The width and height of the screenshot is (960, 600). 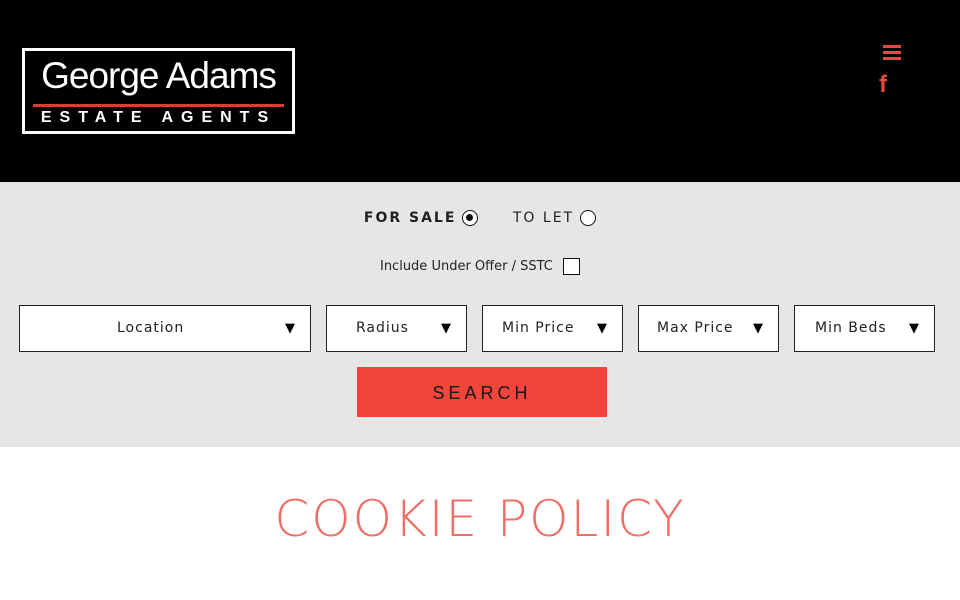 I want to click on tab-for-sale-label: FOR SALE, so click(x=410, y=218).